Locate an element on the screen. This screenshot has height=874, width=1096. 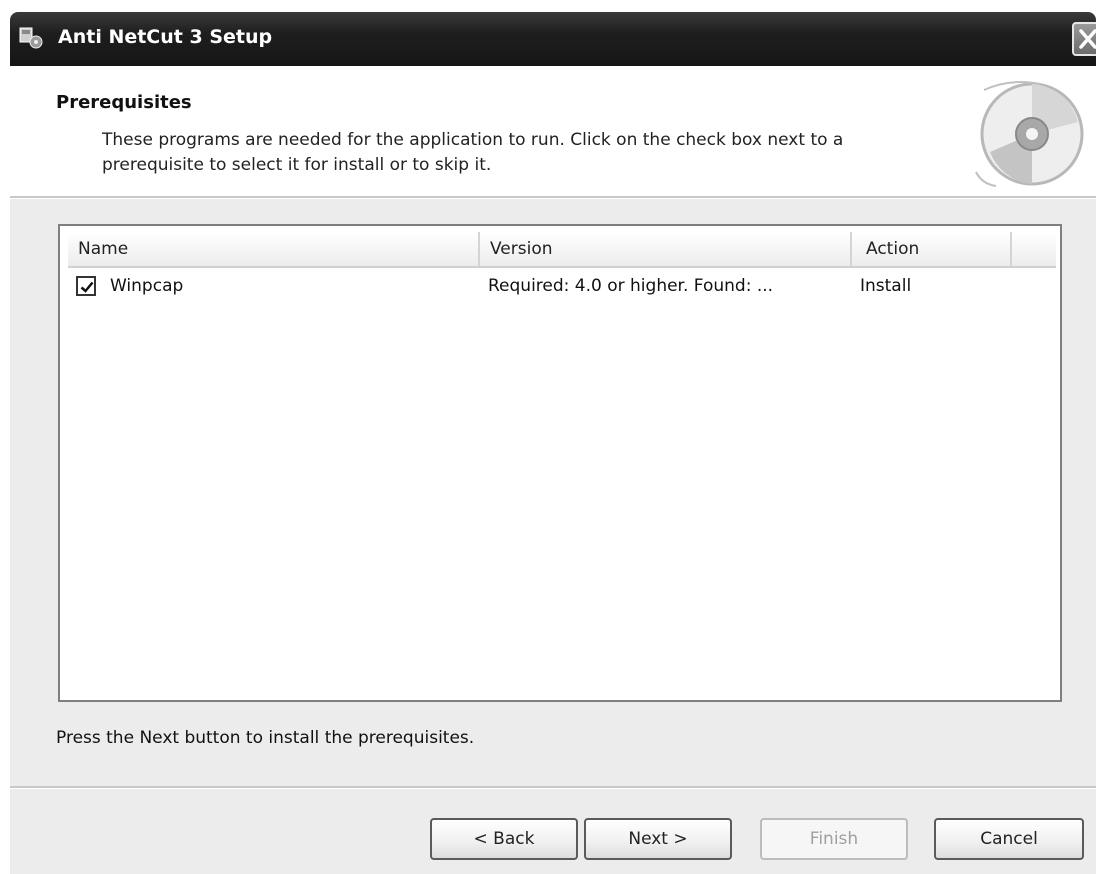
prerequisite-action: Install is located at coordinates (886, 286).